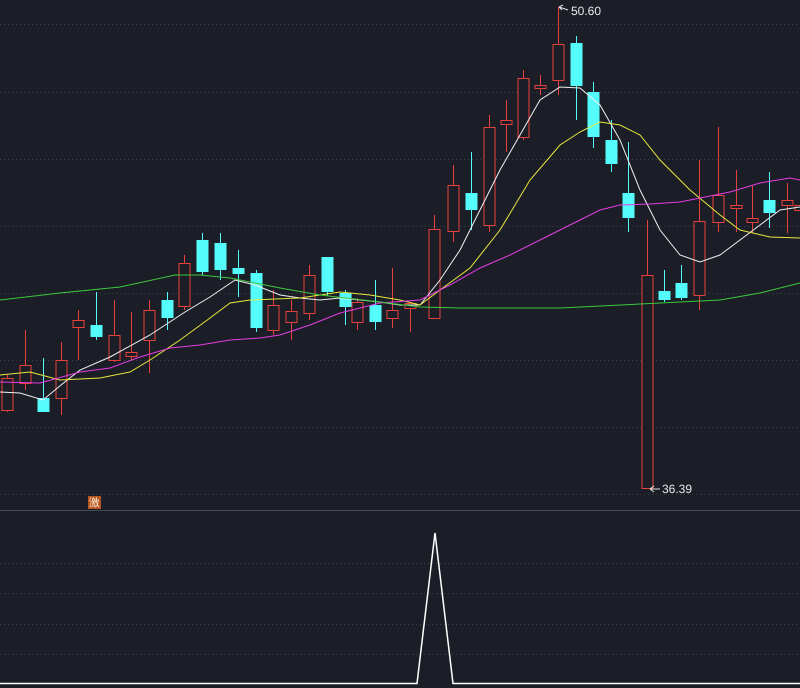 This screenshot has height=688, width=800. What do you see at coordinates (94, 502) in the screenshot?
I see `signal-badge: 激` at bounding box center [94, 502].